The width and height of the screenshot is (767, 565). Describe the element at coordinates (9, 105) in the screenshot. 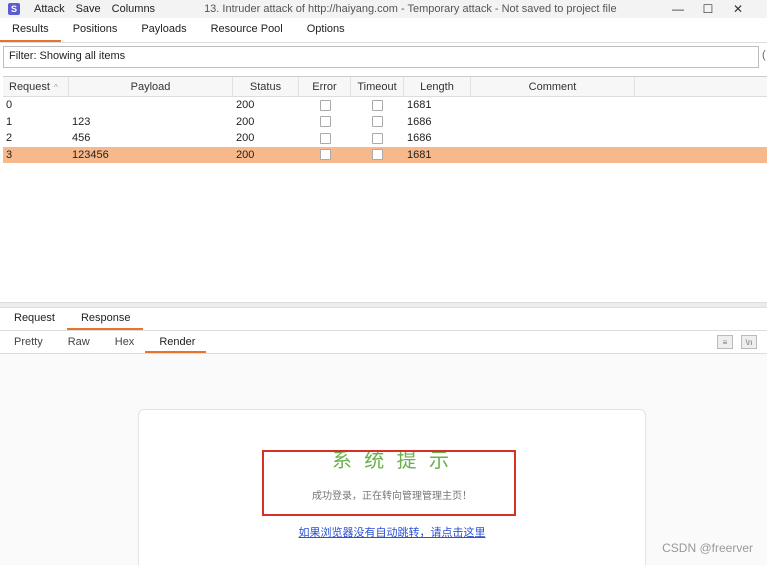

I see `cell-request: 0` at that location.